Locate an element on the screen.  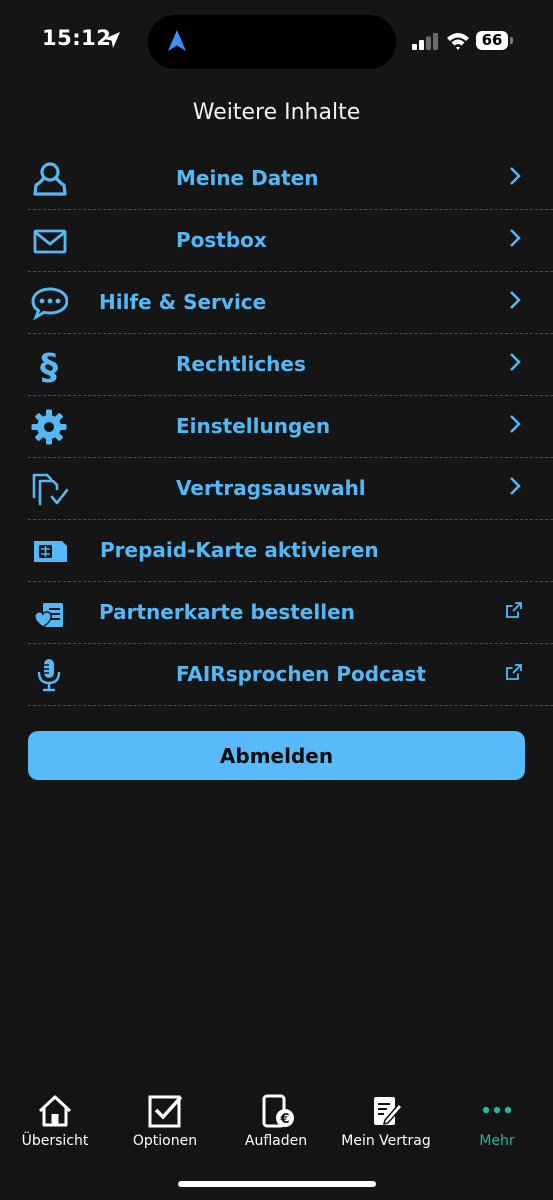
home-icon is located at coordinates (55, 1111).